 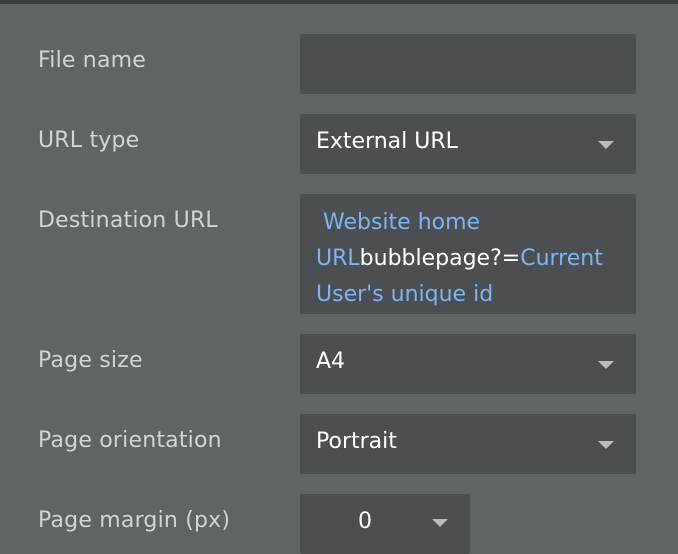 What do you see at coordinates (468, 444) in the screenshot?
I see `page-orientation-dropdown: Portrait` at bounding box center [468, 444].